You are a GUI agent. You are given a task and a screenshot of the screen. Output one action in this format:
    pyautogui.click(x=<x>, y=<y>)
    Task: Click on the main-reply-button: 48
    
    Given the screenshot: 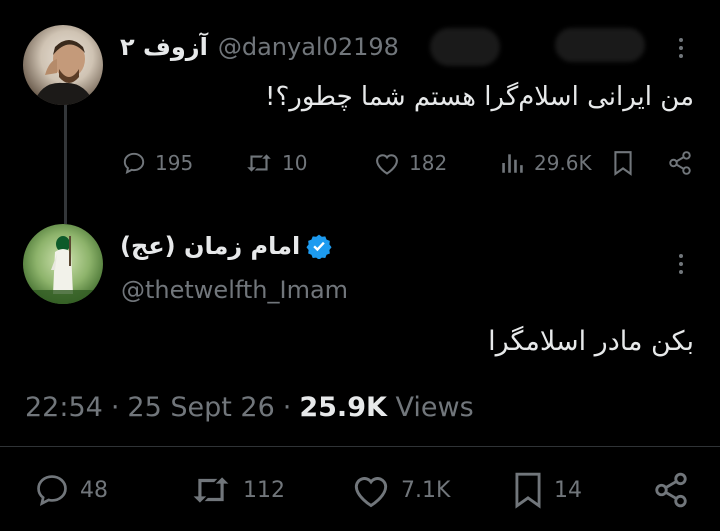 What is the action you would take?
    pyautogui.click(x=70, y=490)
    